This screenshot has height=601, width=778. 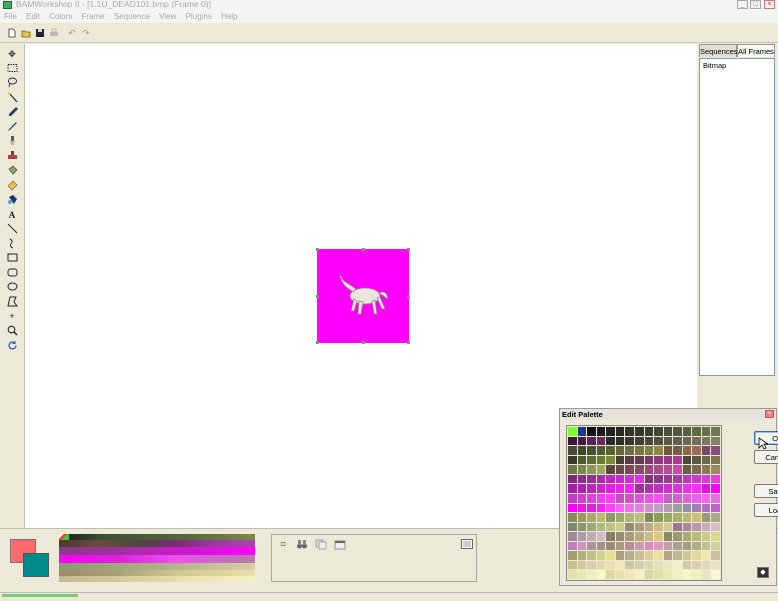 I want to click on menu-view: View, so click(x=167, y=16).